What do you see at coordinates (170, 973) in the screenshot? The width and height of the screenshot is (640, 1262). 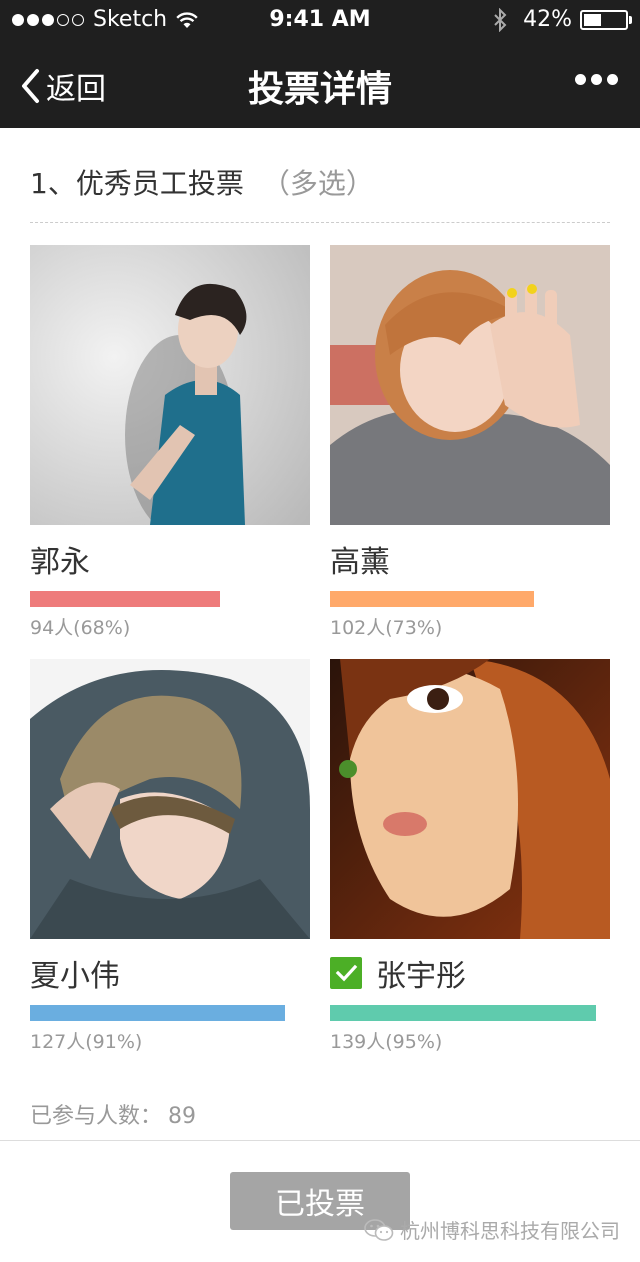 I see `candidate-name-row: 夏小伟` at bounding box center [170, 973].